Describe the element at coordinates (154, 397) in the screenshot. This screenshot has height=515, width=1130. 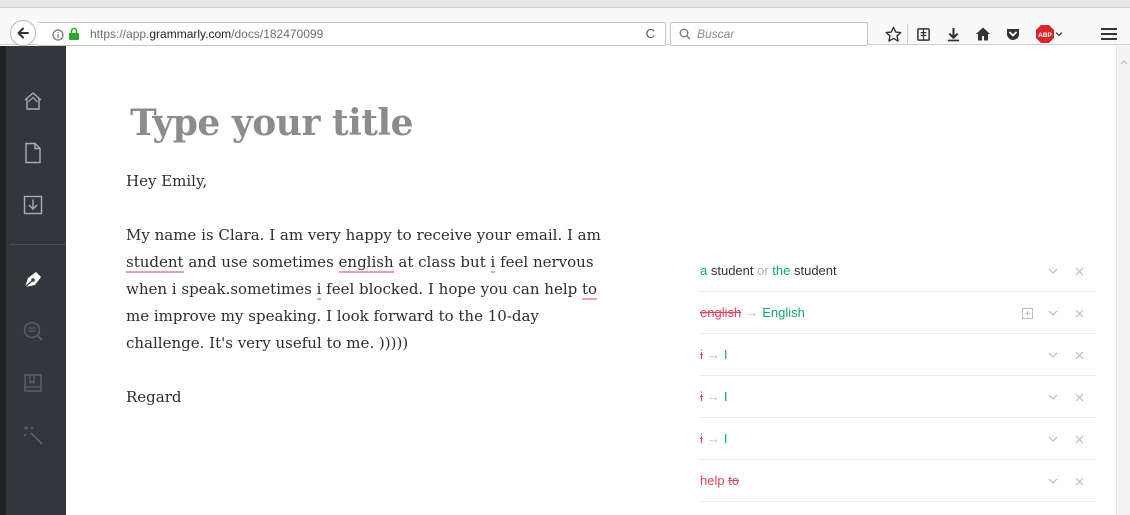
I see `closing-line: Regard` at that location.